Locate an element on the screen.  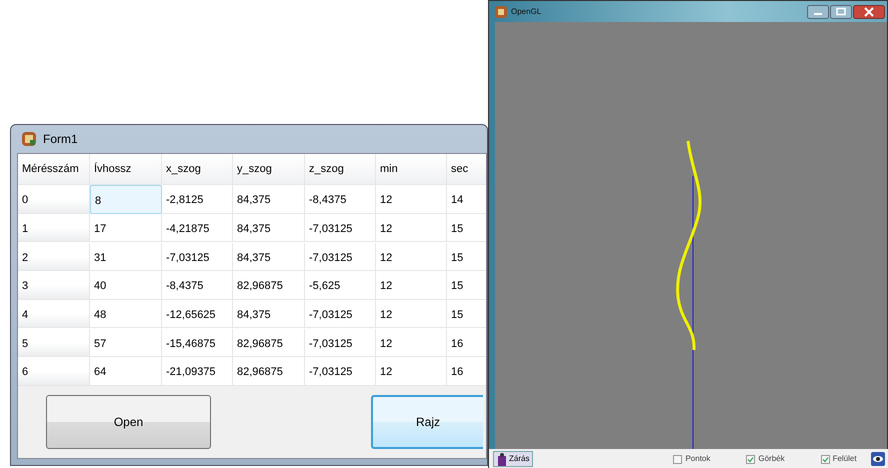
row-header: 1 is located at coordinates (54, 228).